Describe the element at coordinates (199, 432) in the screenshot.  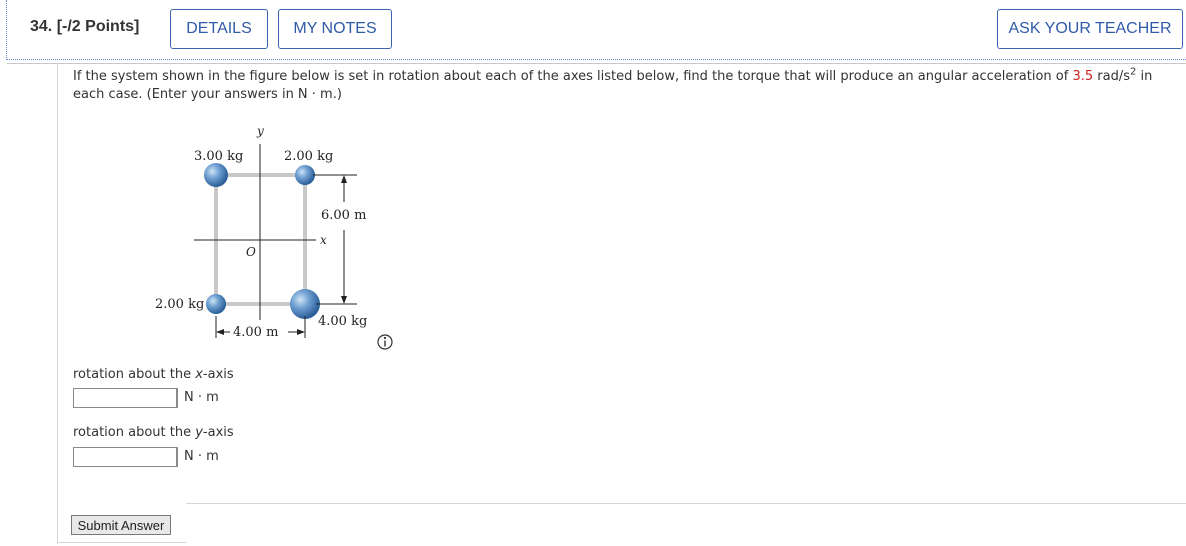
I see `part-y-axis: y` at that location.